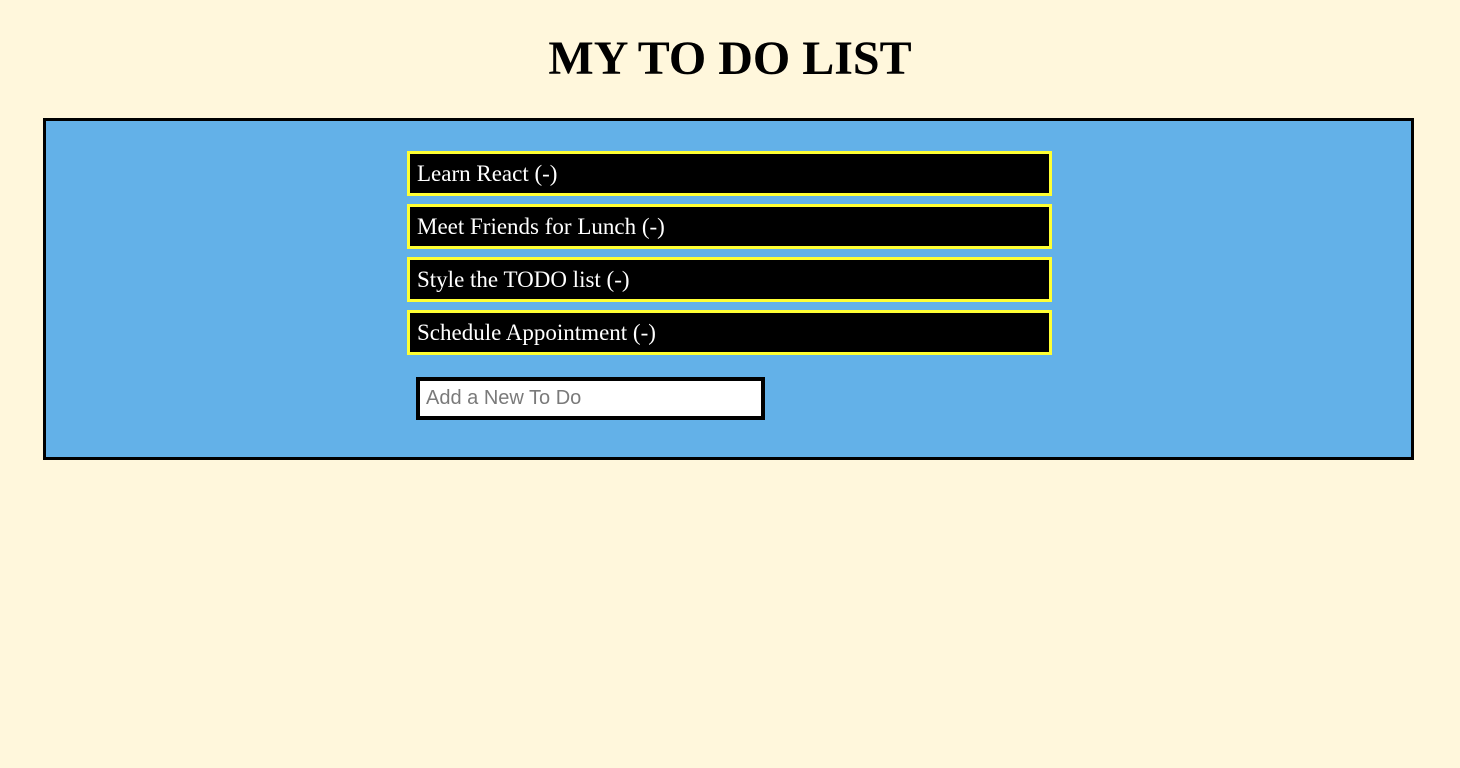  I want to click on todo-item-style-list: Style the TODO list (-), so click(729, 279).